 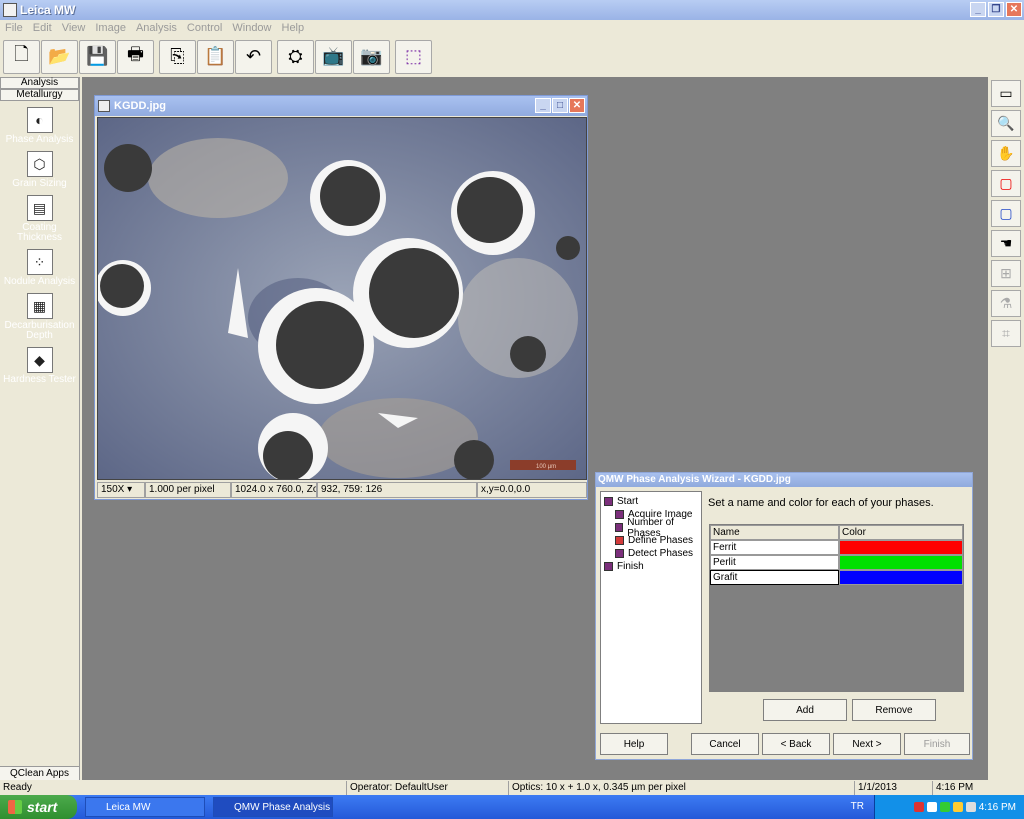 What do you see at coordinates (532, 490) in the screenshot?
I see `coords-readout: x,y=0.0,0.0` at bounding box center [532, 490].